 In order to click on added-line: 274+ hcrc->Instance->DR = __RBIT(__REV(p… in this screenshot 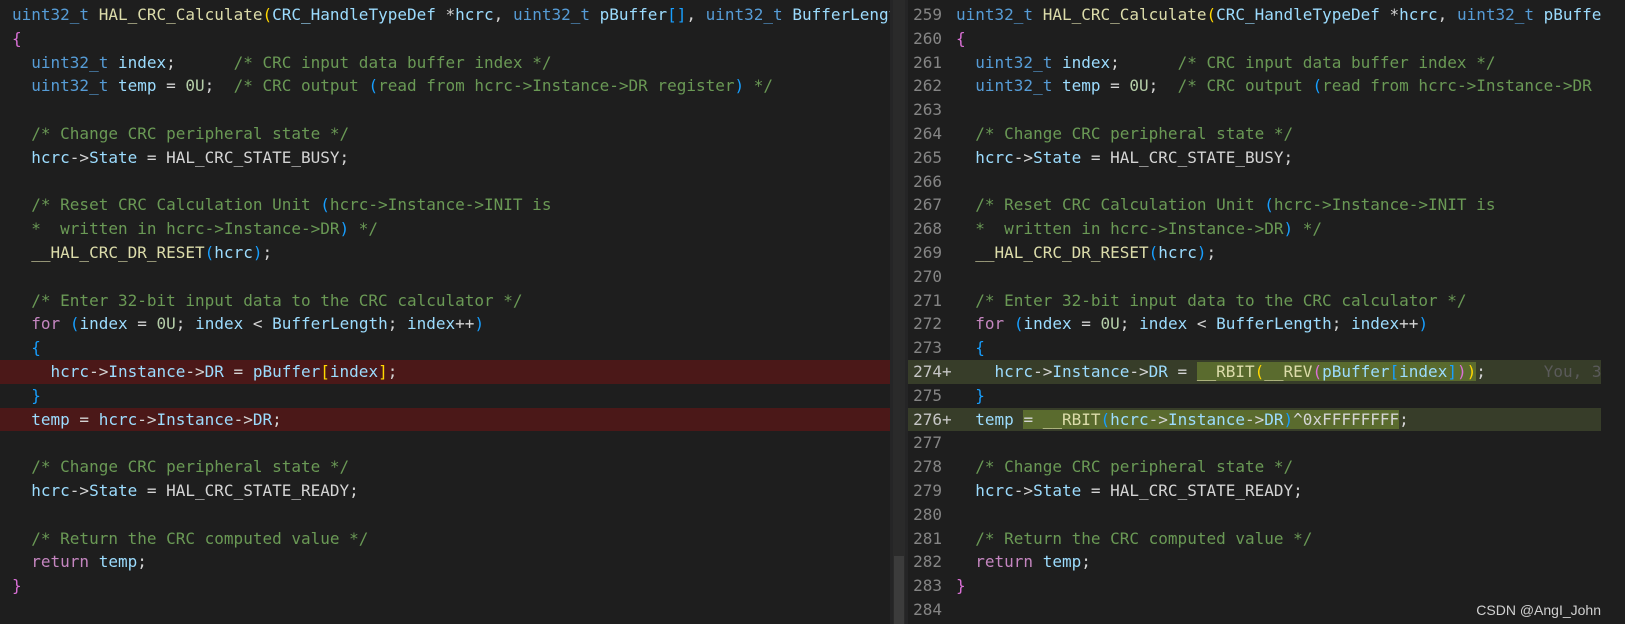, I will do `click(1255, 371)`.